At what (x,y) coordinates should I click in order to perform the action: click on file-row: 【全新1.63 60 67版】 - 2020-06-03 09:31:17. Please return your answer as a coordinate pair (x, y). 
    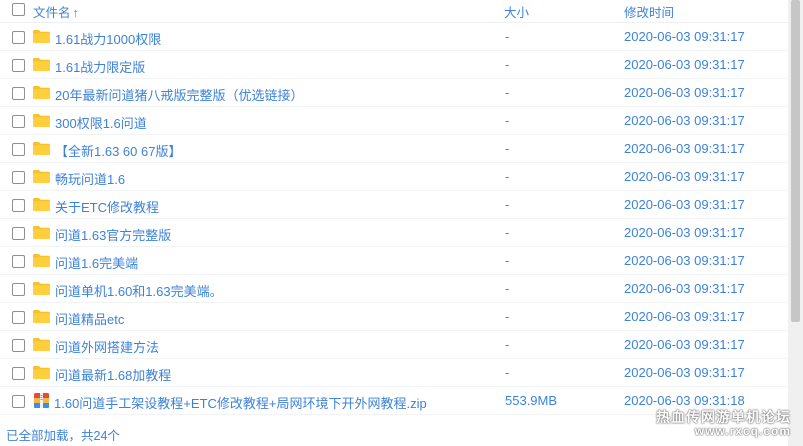
    Looking at the image, I should click on (394, 149).